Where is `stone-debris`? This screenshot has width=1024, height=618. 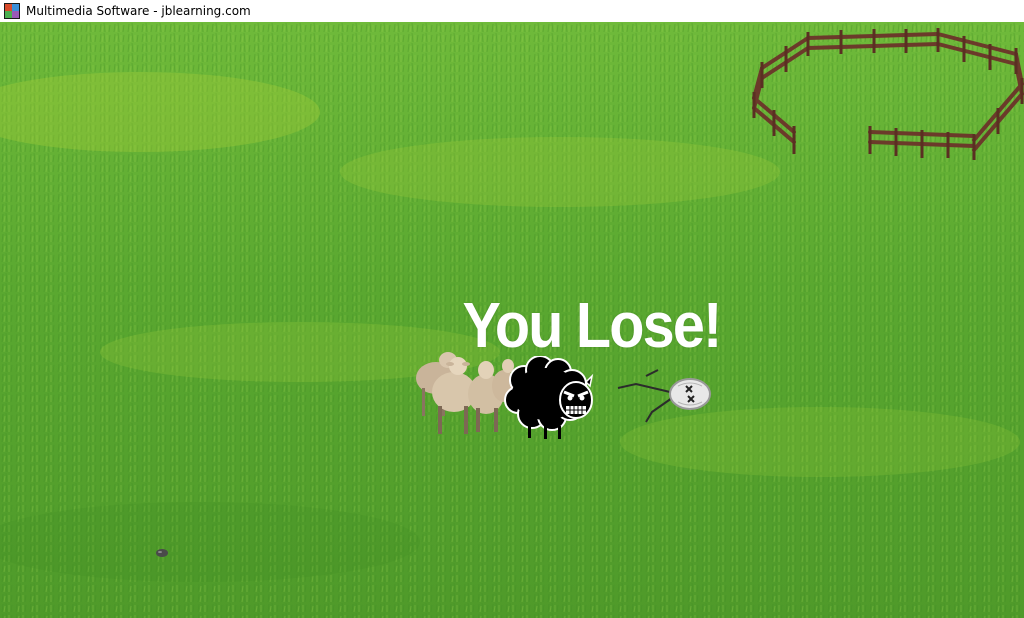
stone-debris is located at coordinates (162, 553).